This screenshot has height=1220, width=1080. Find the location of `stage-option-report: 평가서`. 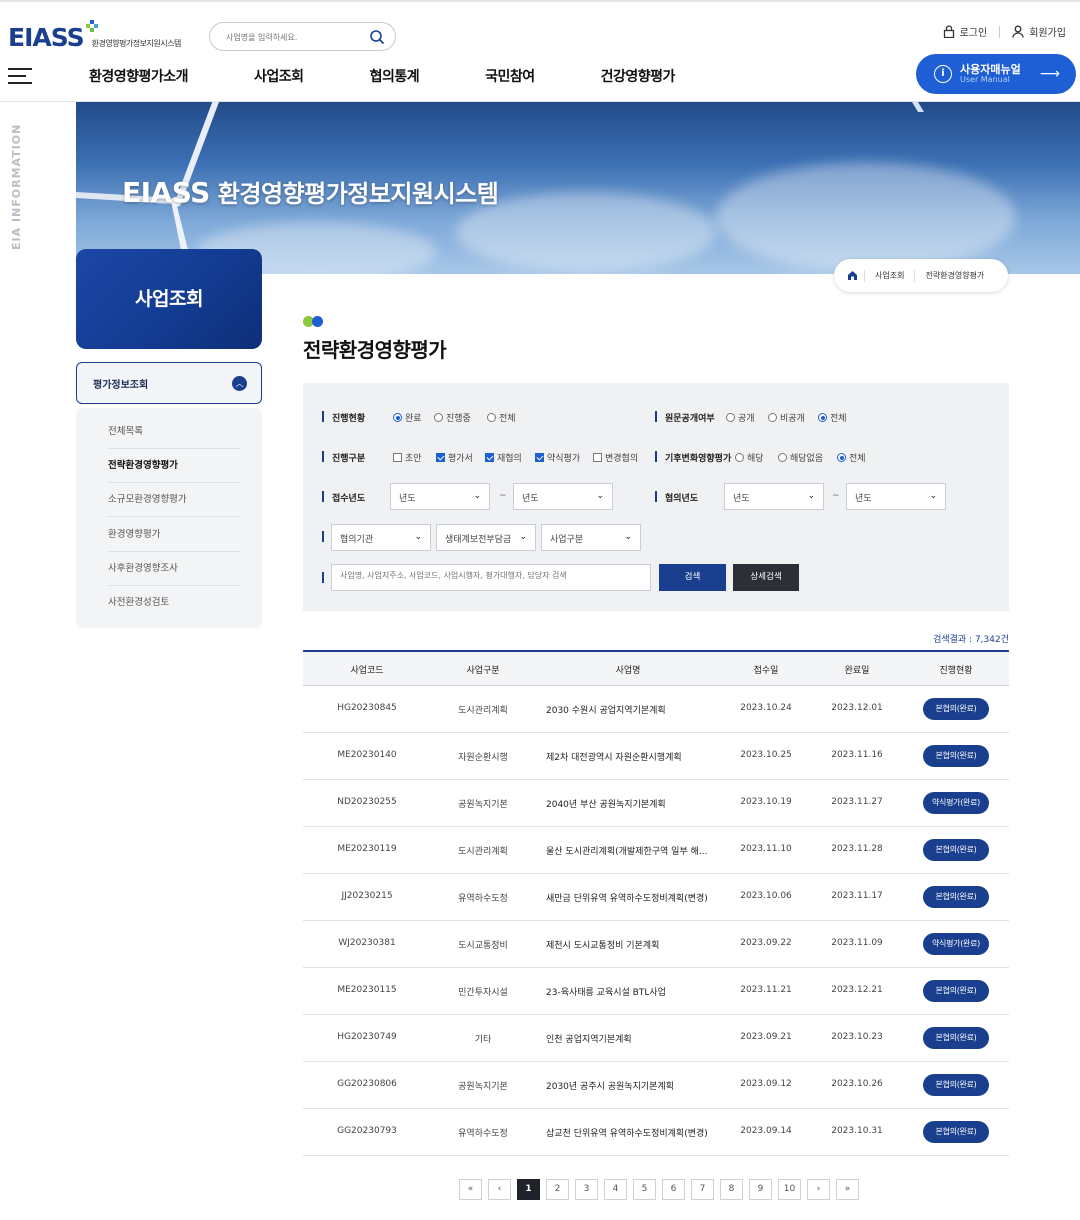

stage-option-report: 평가서 is located at coordinates (454, 457).